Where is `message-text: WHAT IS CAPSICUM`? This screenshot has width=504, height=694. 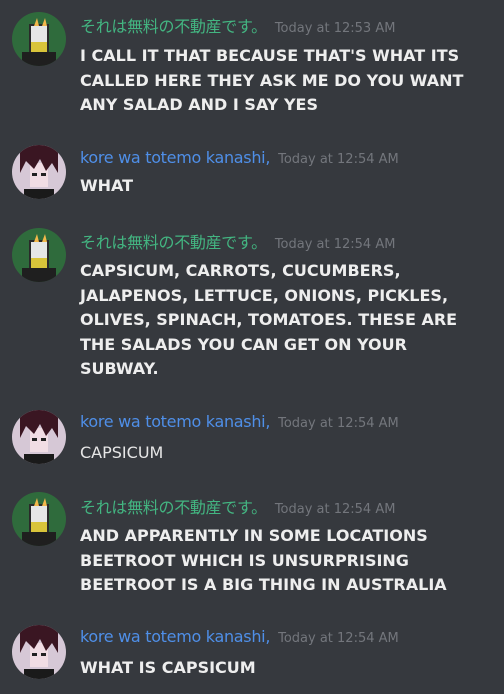
message-text: WHAT IS CAPSICUM is located at coordinates (168, 667).